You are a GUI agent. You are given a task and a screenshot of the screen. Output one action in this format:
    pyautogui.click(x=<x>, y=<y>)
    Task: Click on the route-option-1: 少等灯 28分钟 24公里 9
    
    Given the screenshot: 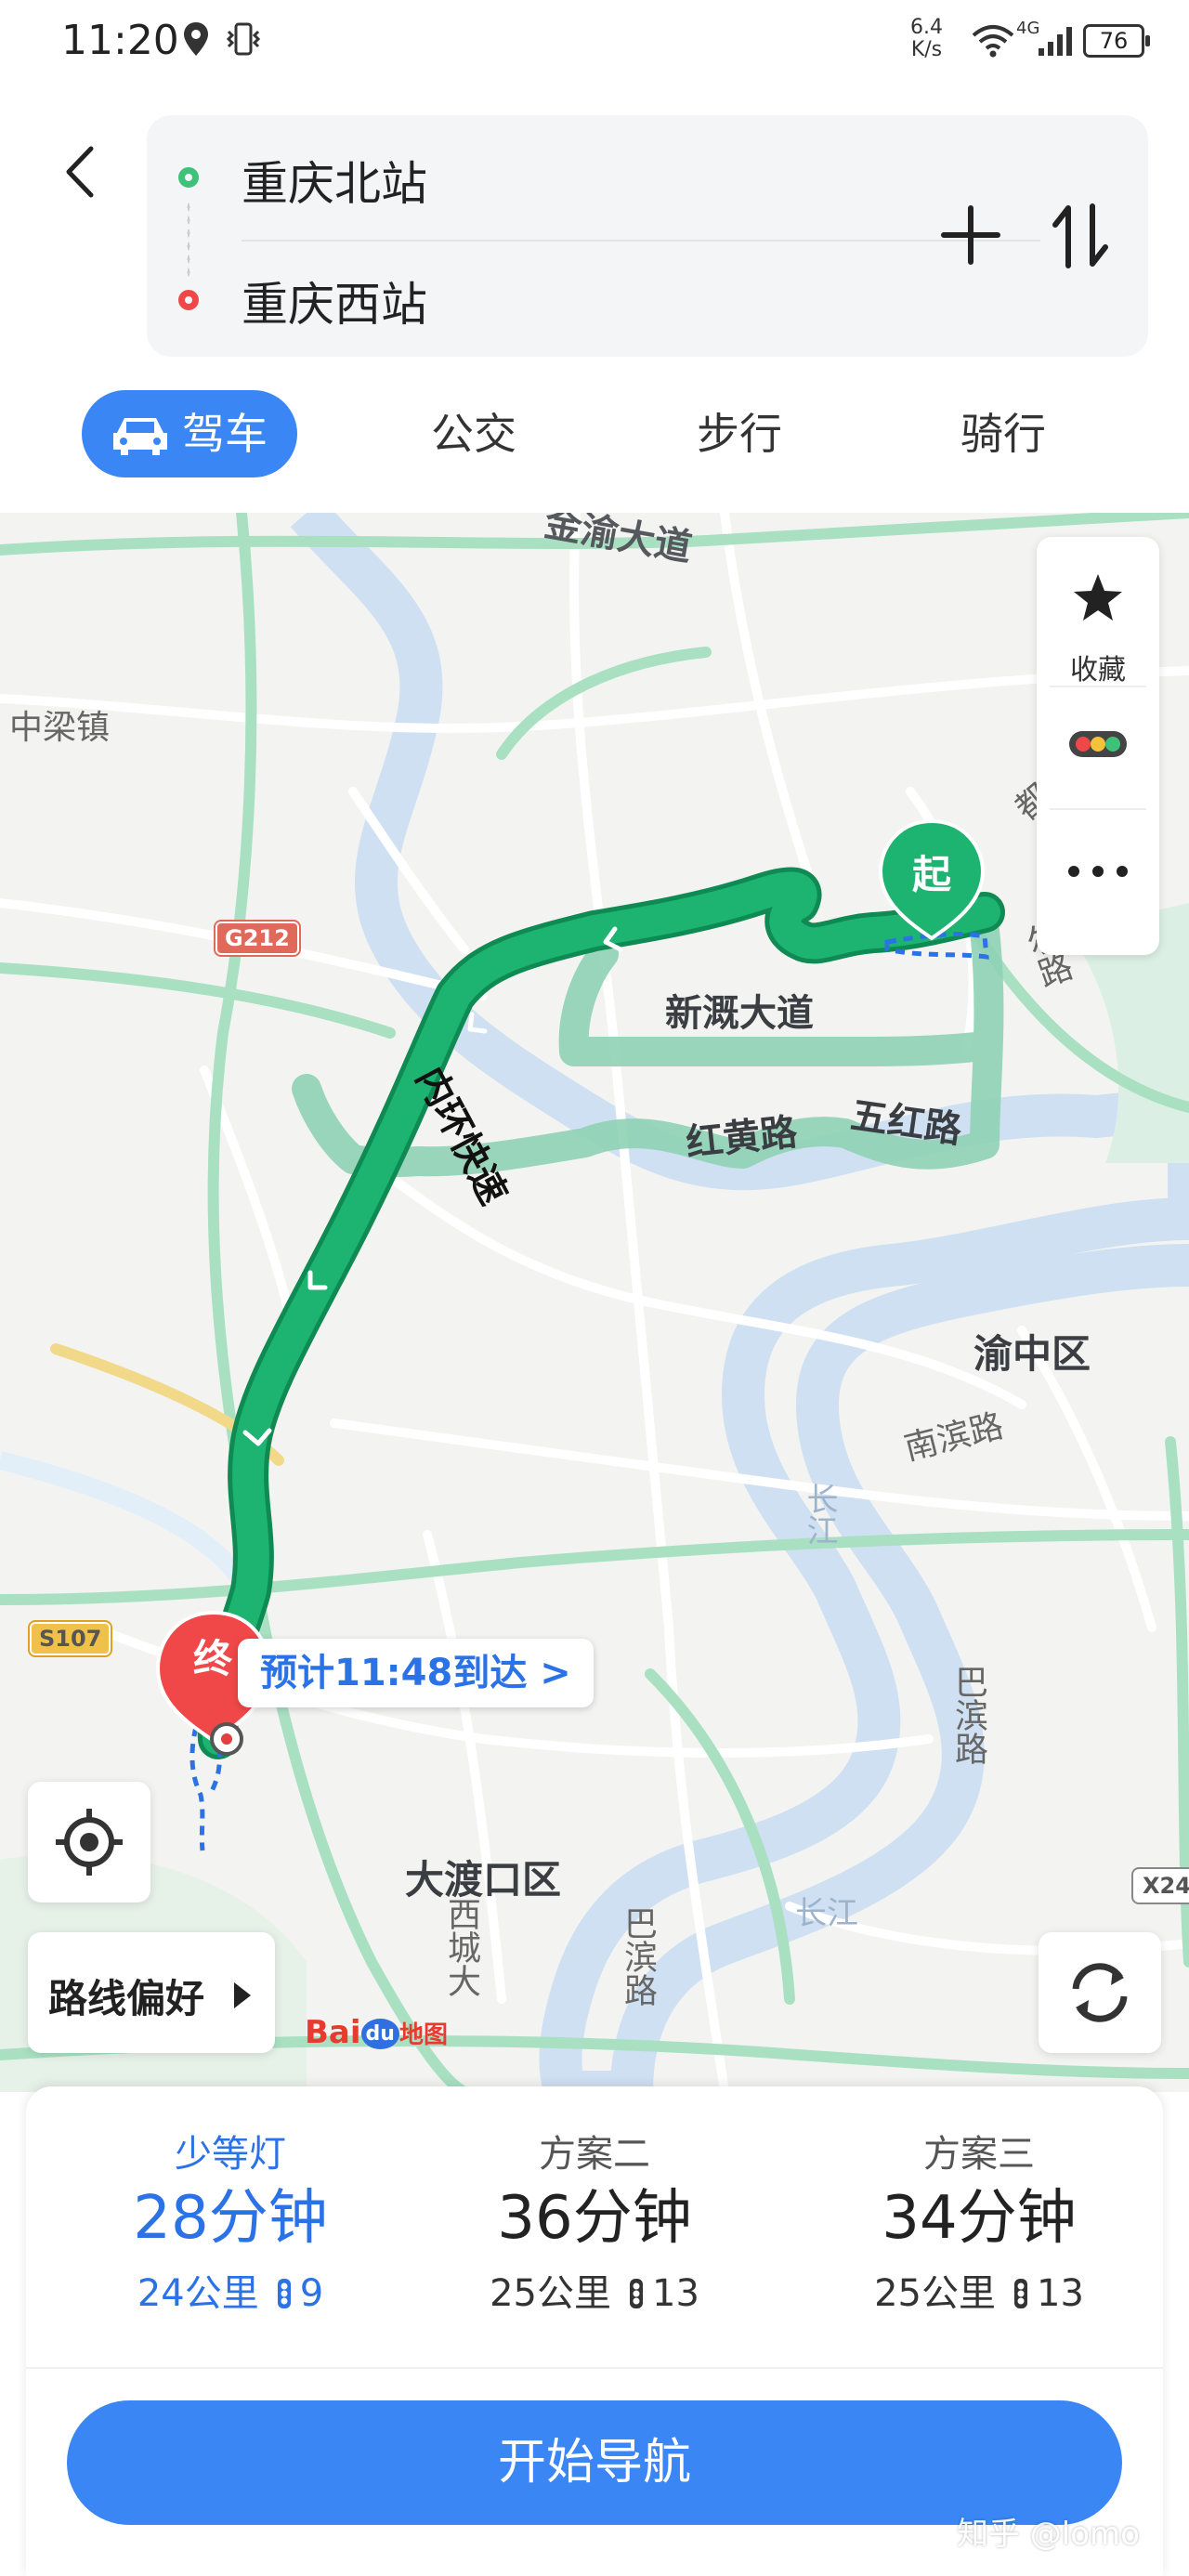 What is the action you would take?
    pyautogui.click(x=230, y=2220)
    